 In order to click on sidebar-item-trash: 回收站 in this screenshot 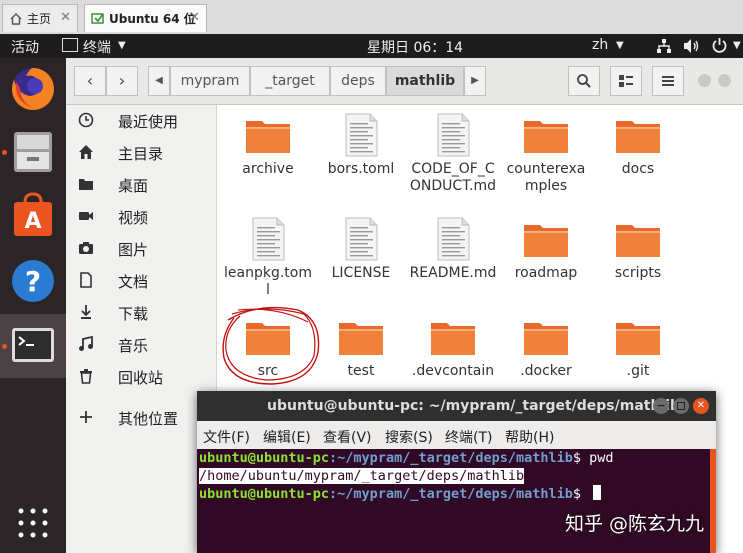, I will do `click(141, 377)`.